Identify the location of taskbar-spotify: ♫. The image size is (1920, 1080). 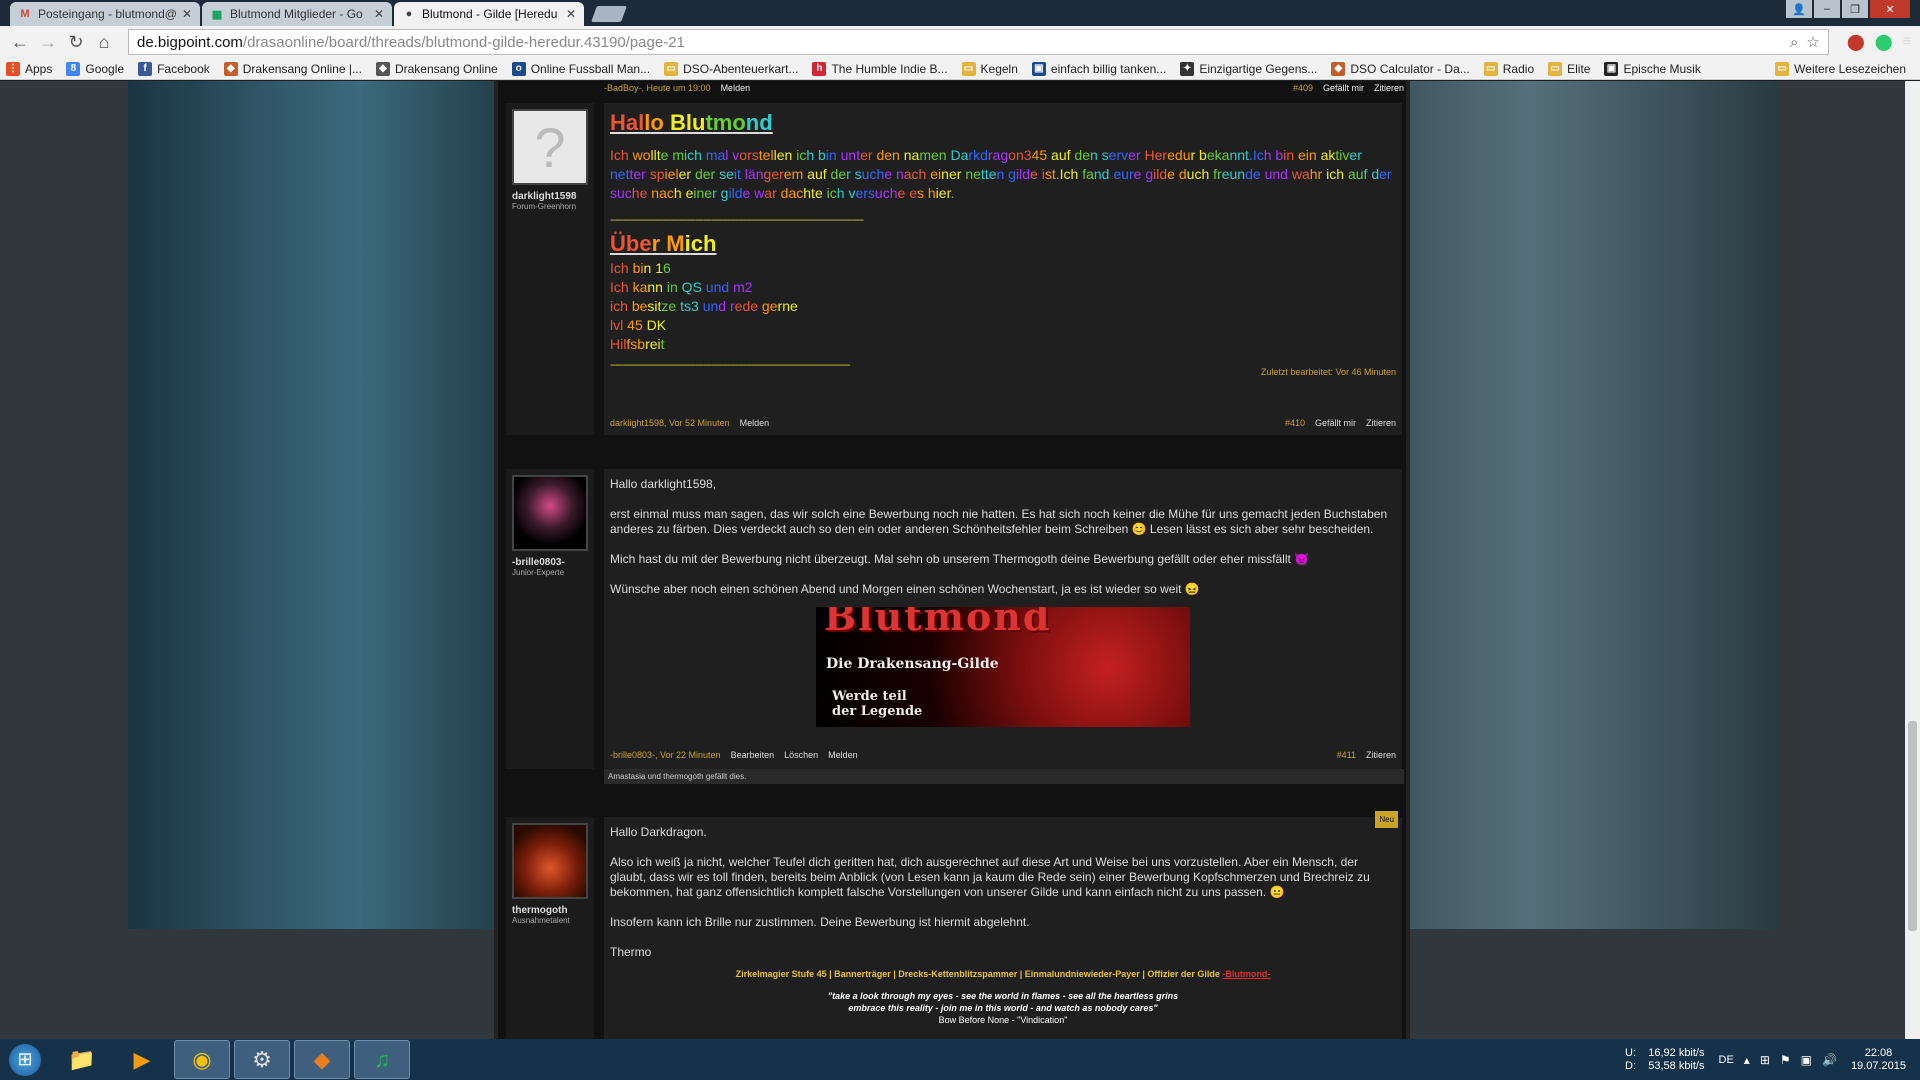
(382, 1059).